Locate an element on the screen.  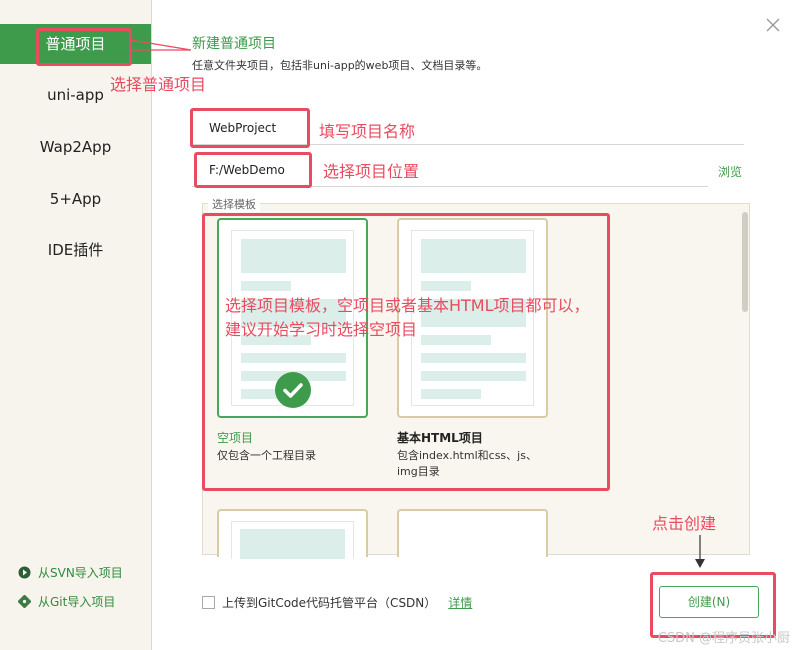
project-path-field is located at coordinates (450, 170).